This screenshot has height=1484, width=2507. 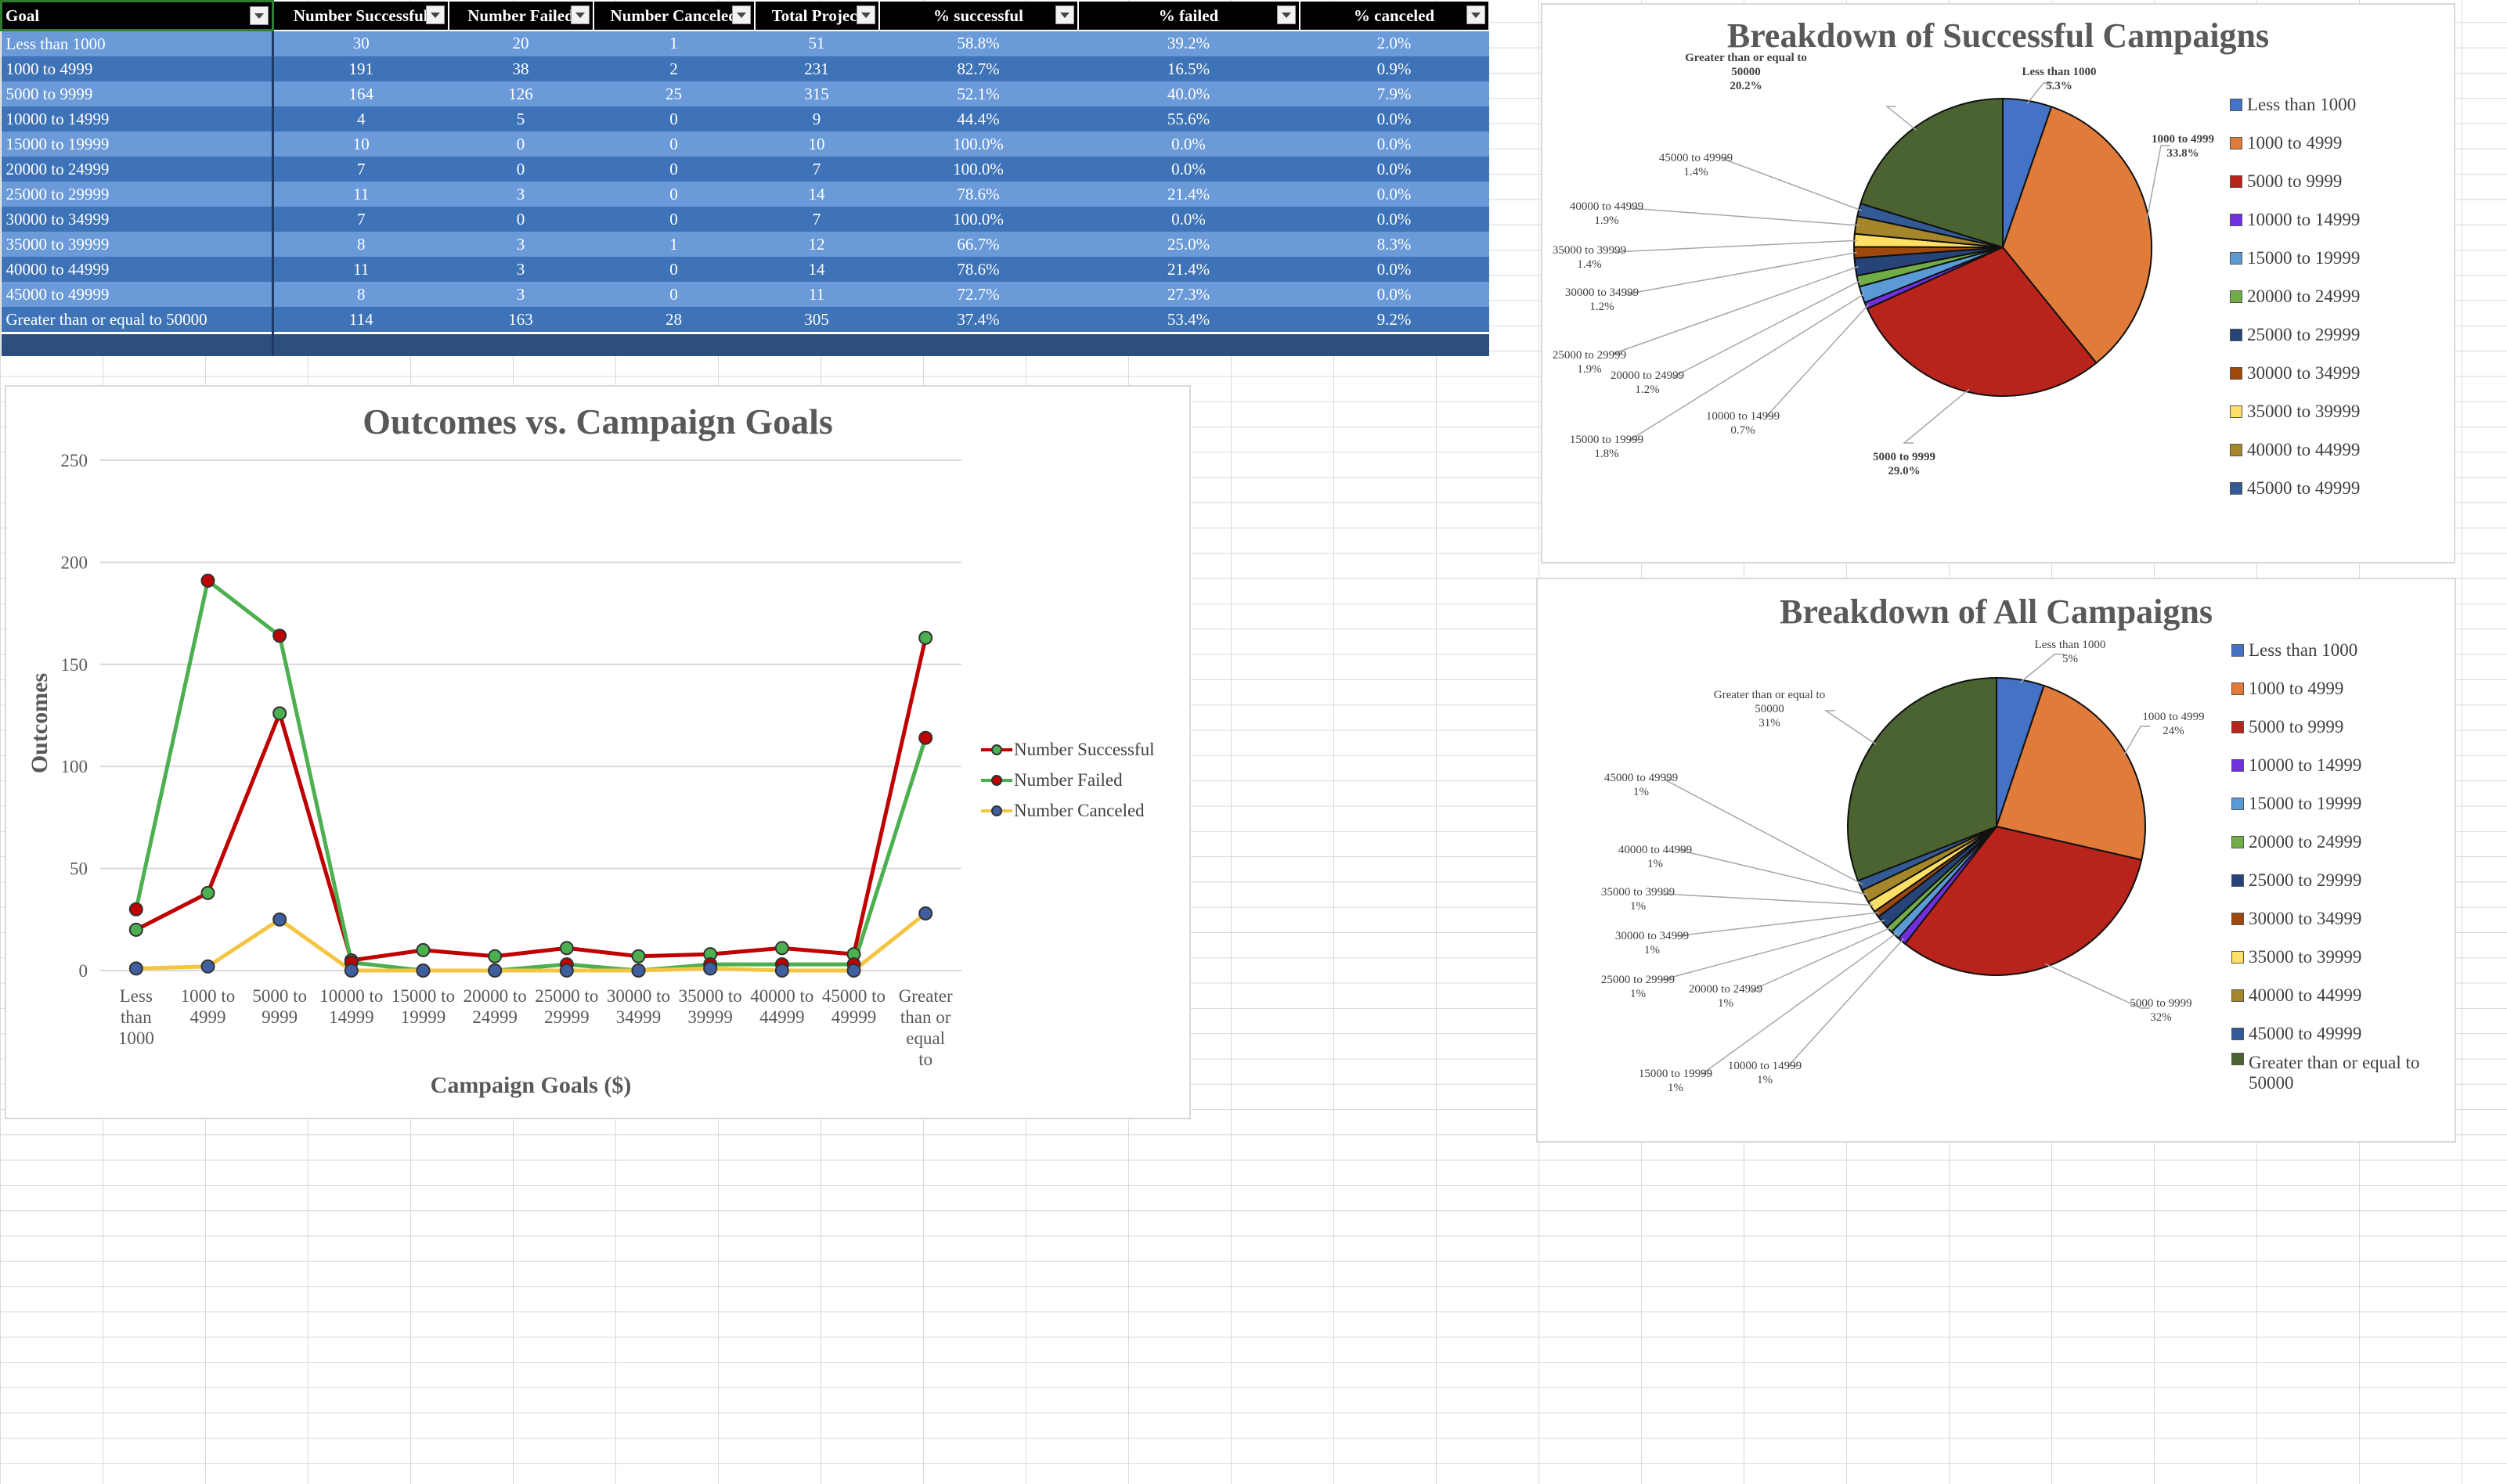 What do you see at coordinates (978, 245) in the screenshot?
I see `table-cell: 66.7%` at bounding box center [978, 245].